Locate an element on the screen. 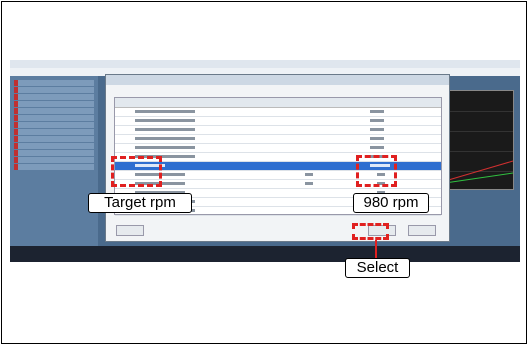  rpm-value-highlight is located at coordinates (376, 171).